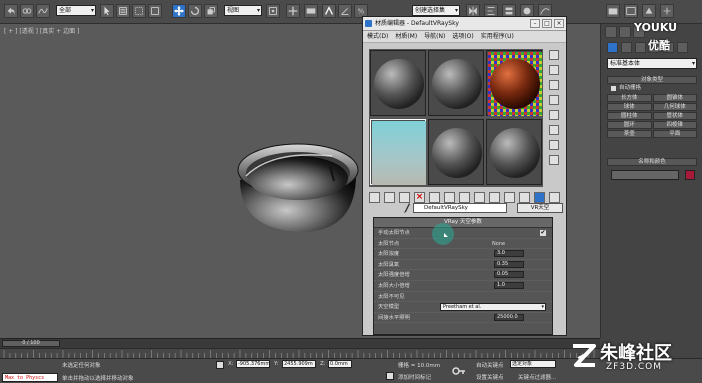  Describe the element at coordinates (31, 343) in the screenshot. I see `time-slider: 0 / 100` at that location.